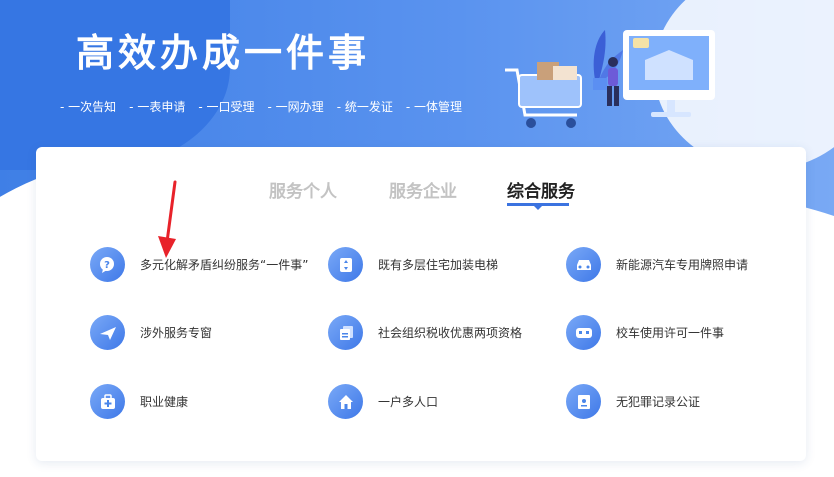 The height and width of the screenshot is (477, 834). What do you see at coordinates (583, 264) in the screenshot?
I see `car-icon` at bounding box center [583, 264].